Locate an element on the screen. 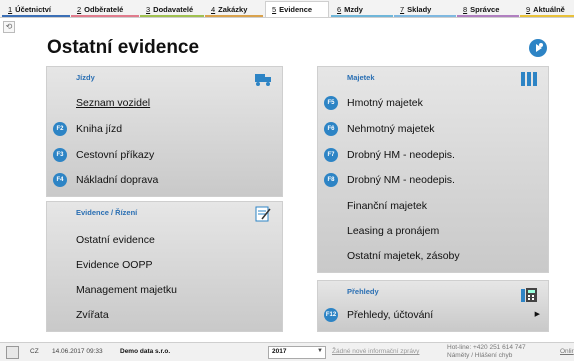 The width and height of the screenshot is (574, 361). menu-item-nehmotny-majetek: F6 Nehmotný majetek is located at coordinates (433, 129).